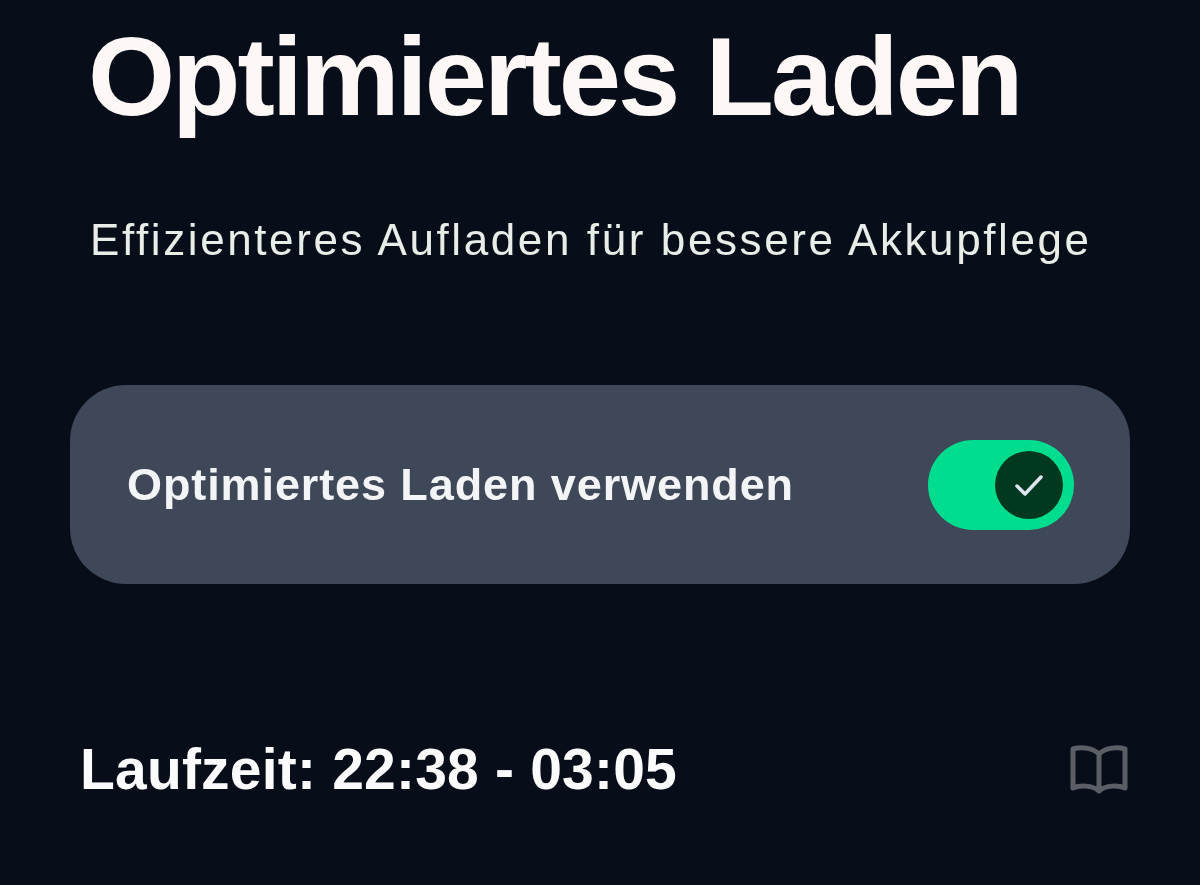 The image size is (1200, 885). What do you see at coordinates (1029, 484) in the screenshot?
I see `check-knob-icon` at bounding box center [1029, 484].